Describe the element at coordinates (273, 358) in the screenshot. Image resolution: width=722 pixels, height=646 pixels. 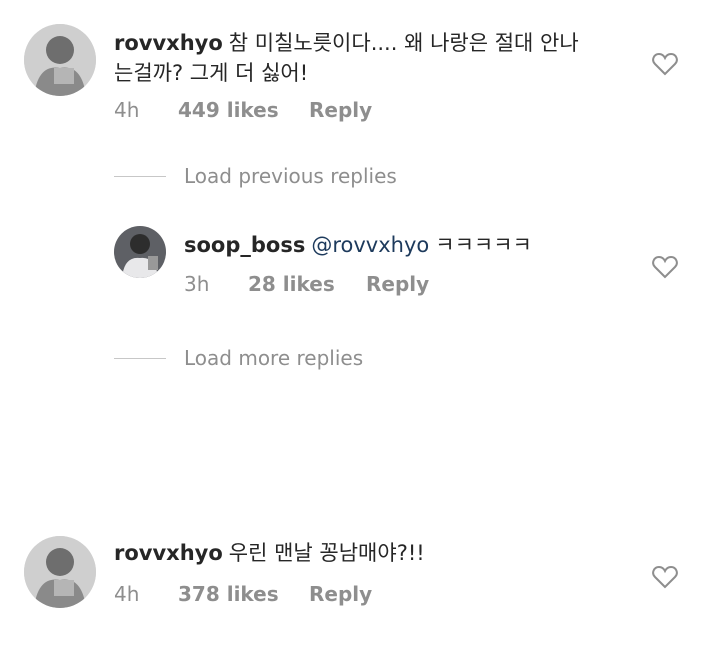
I see `load-more-label: Load more replies` at that location.